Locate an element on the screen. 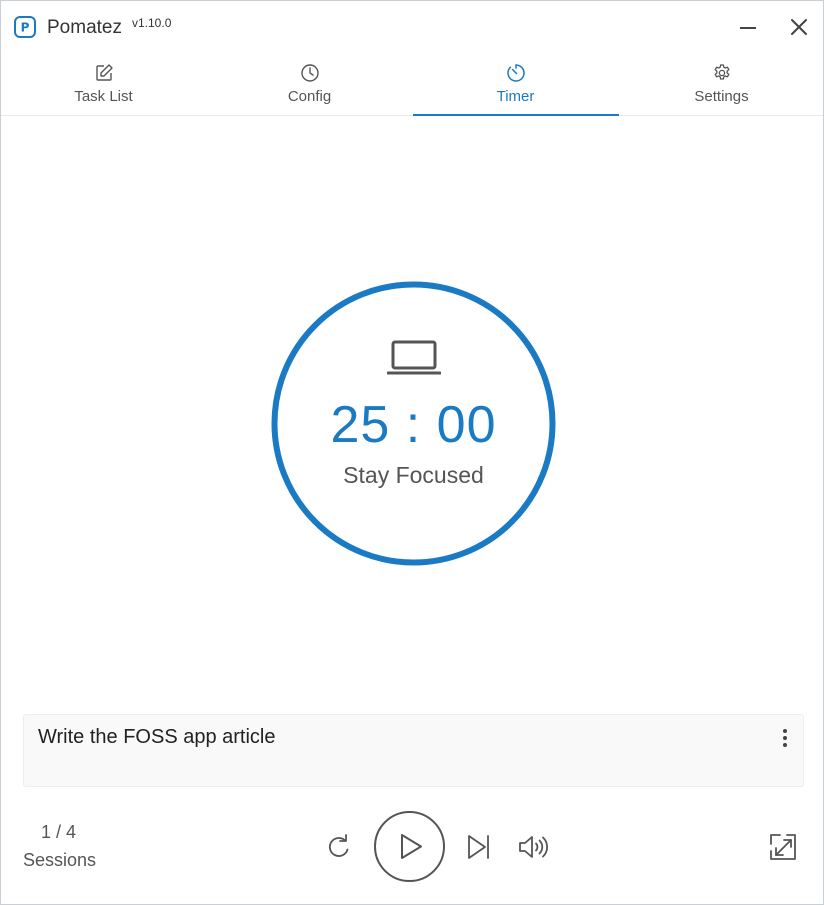 The width and height of the screenshot is (824, 905). reset-icon is located at coordinates (338, 845).